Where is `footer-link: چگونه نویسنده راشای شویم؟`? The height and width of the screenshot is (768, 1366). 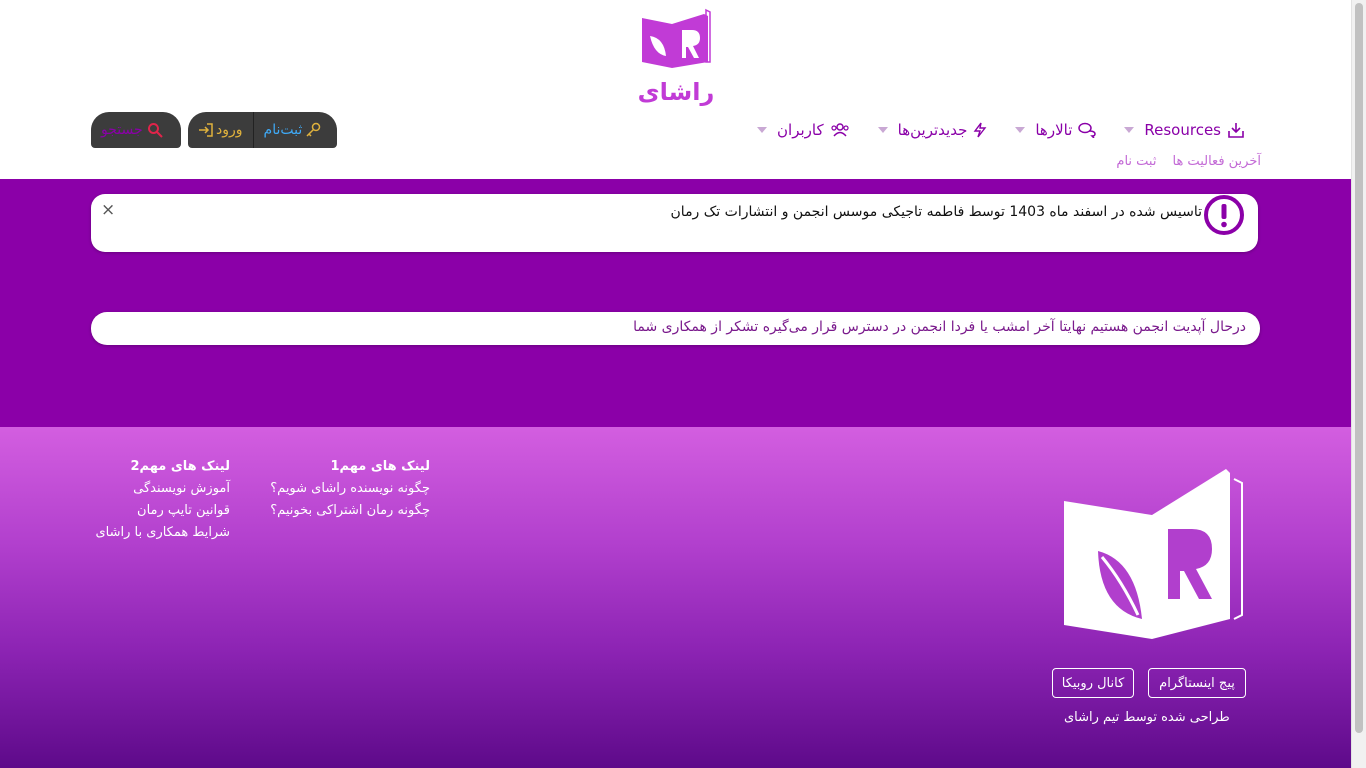
footer-link: چگونه نویسنده راشای شویم؟ is located at coordinates (350, 488).